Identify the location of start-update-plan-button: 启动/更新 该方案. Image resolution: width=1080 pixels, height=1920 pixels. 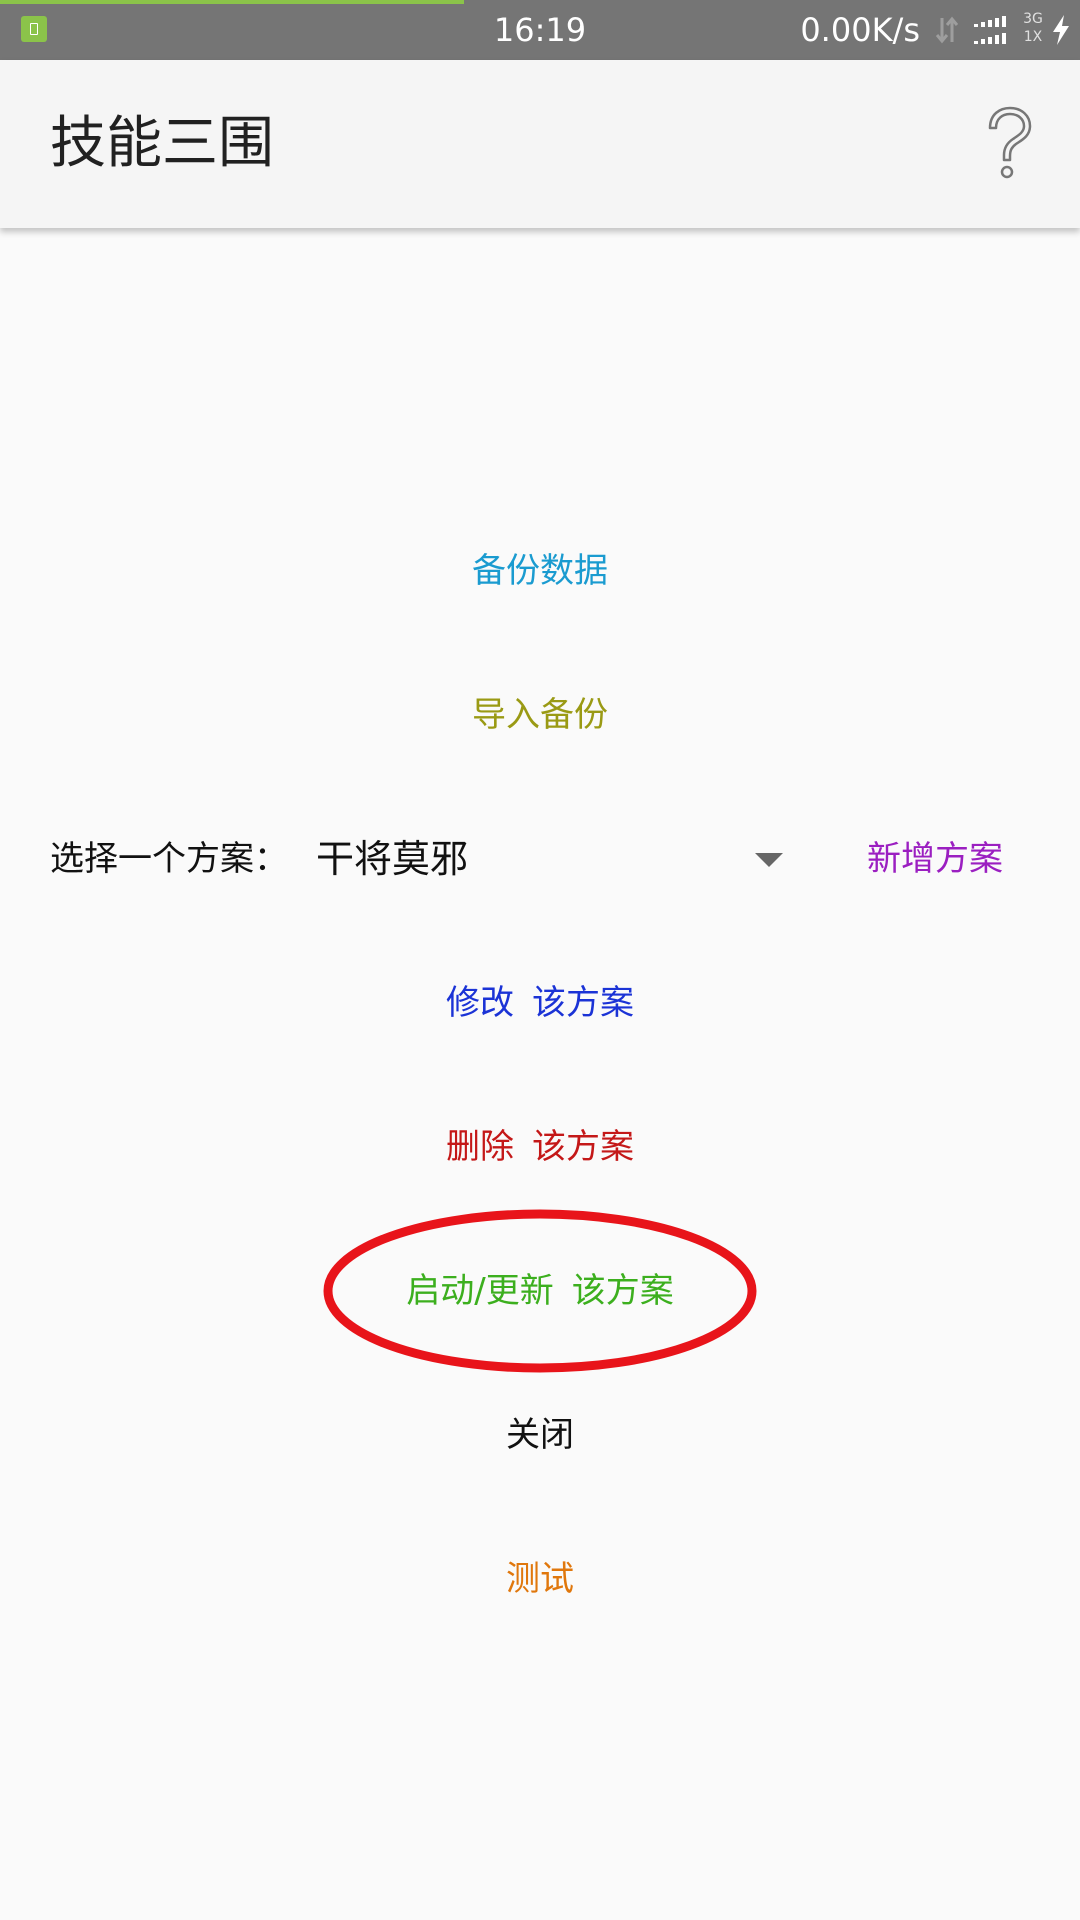
(540, 1291).